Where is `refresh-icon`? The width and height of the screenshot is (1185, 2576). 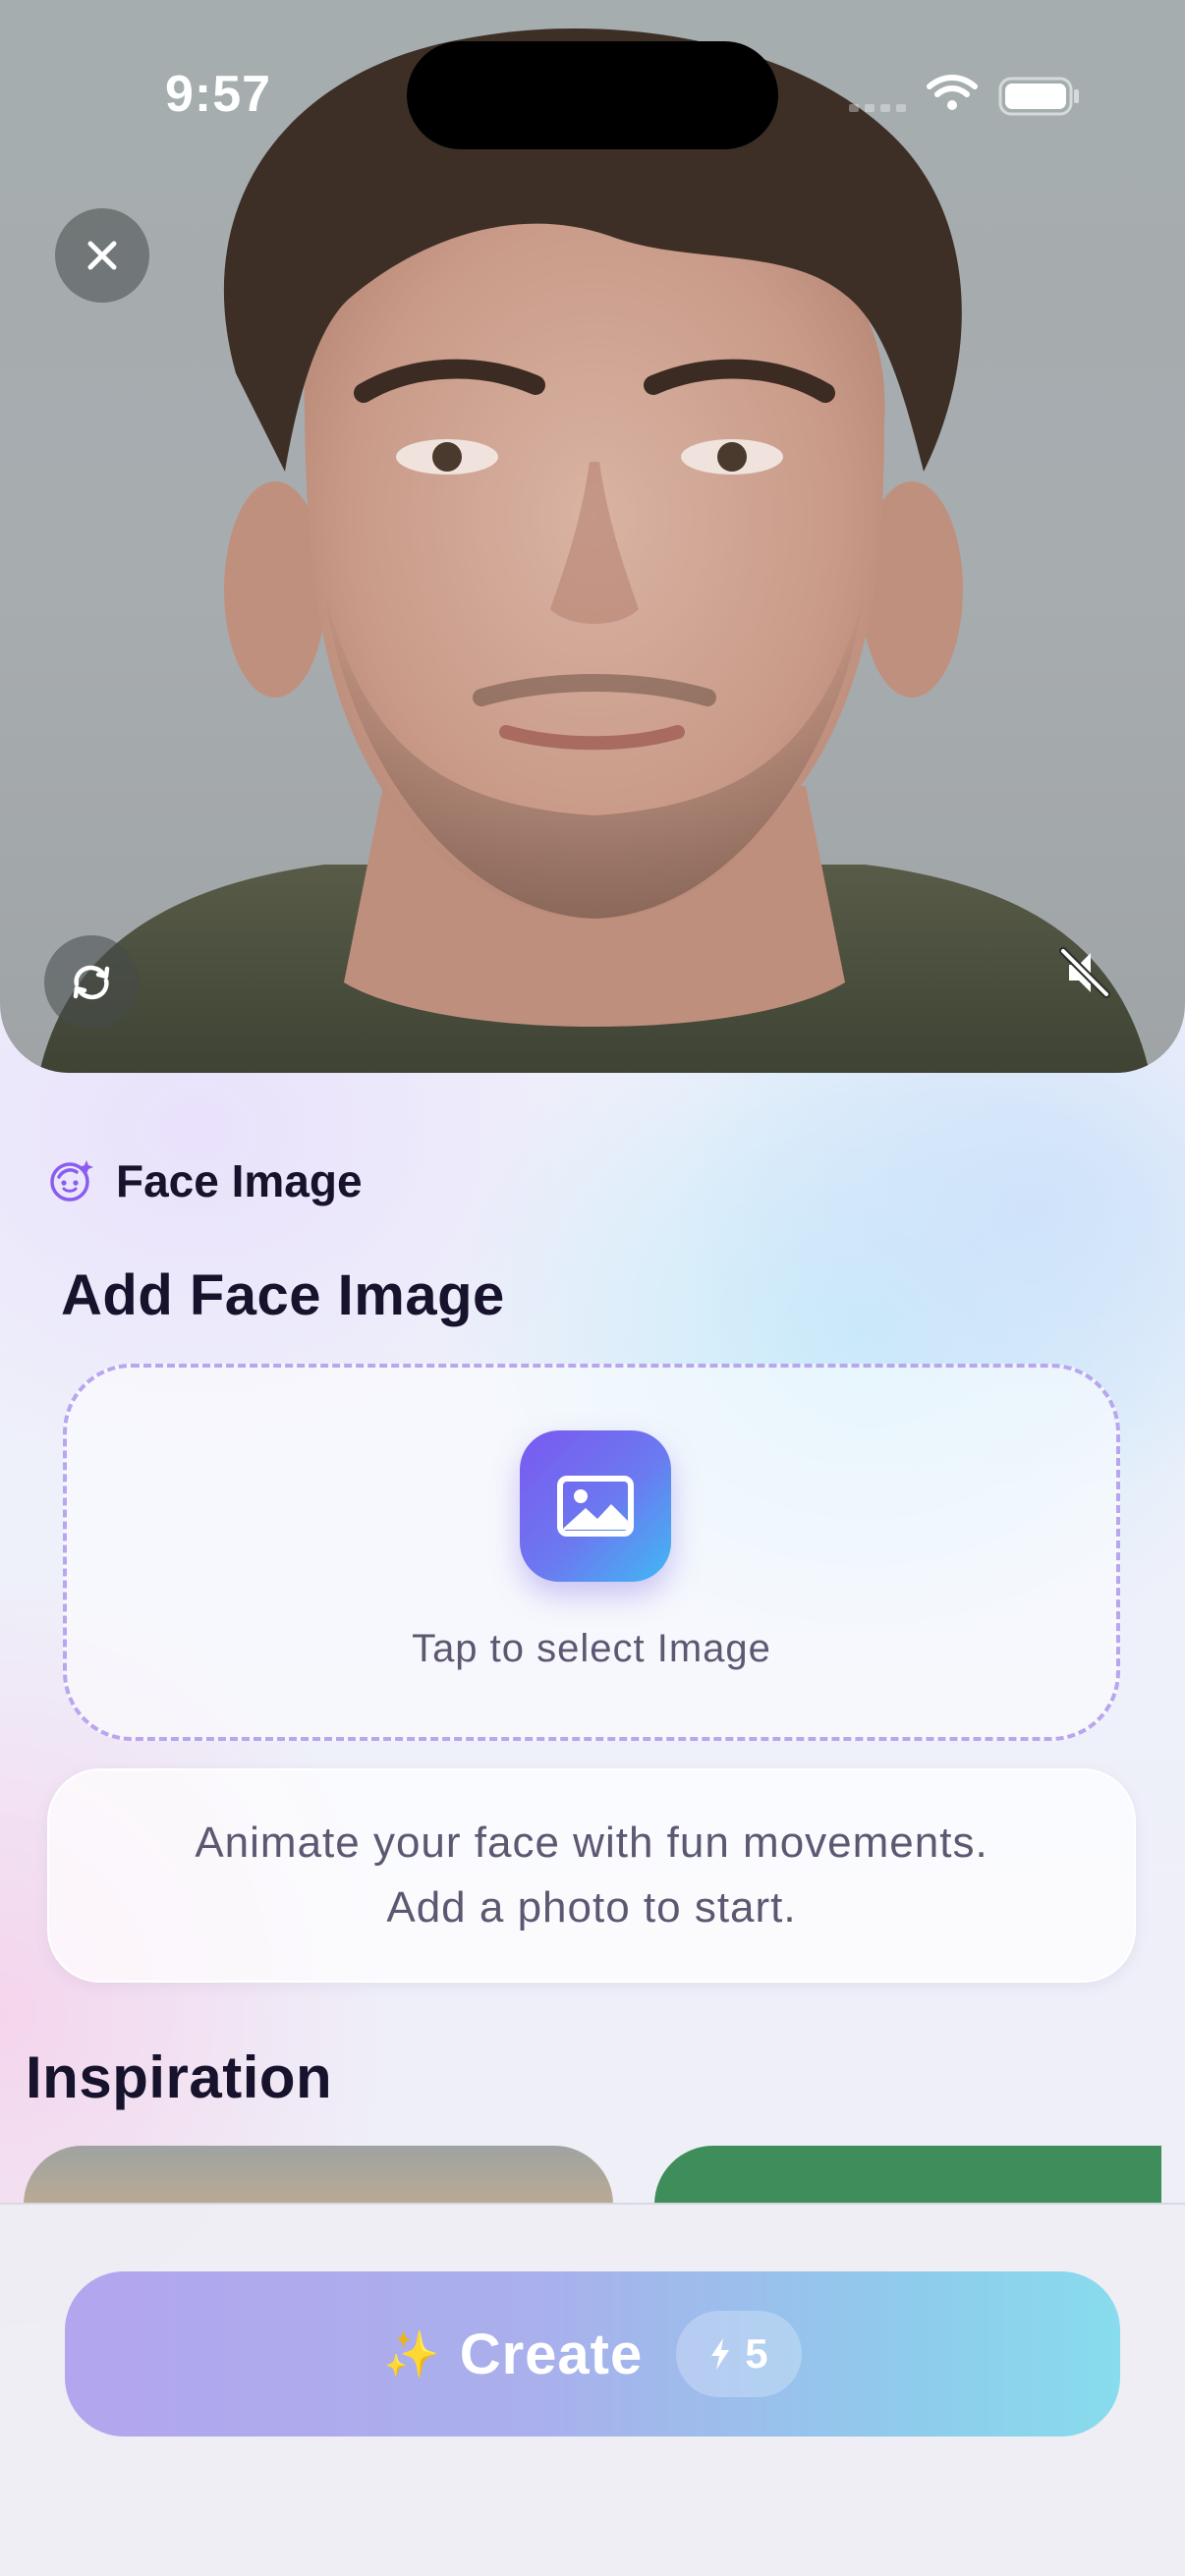 refresh-icon is located at coordinates (92, 982).